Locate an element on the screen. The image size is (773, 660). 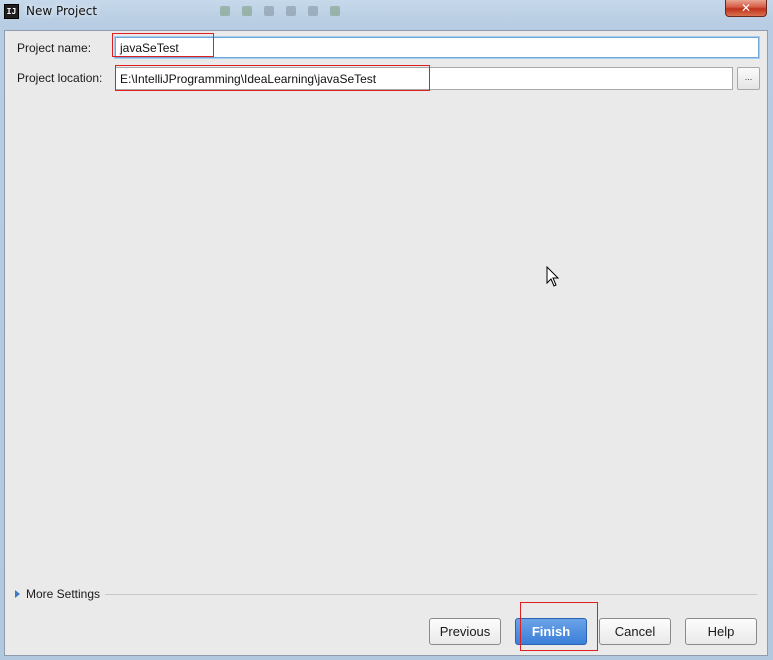
finish-button: Finish is located at coordinates (551, 631).